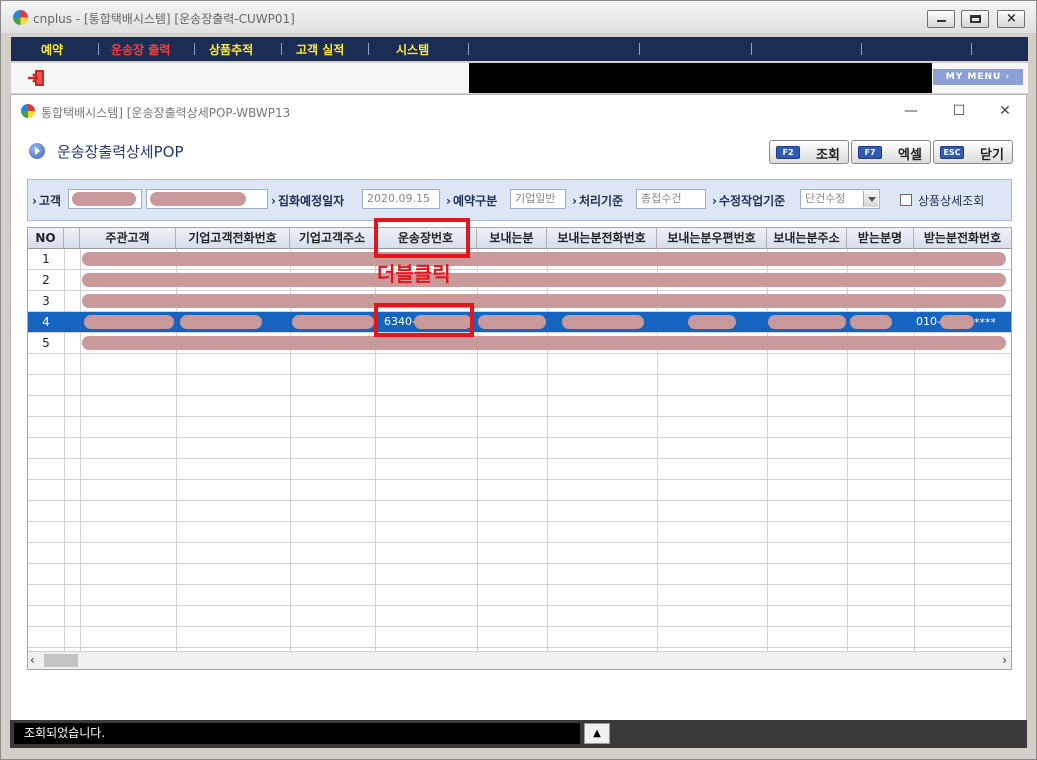 The height and width of the screenshot is (760, 1037). Describe the element at coordinates (46, 238) in the screenshot. I see `column-header-no: NO` at that location.